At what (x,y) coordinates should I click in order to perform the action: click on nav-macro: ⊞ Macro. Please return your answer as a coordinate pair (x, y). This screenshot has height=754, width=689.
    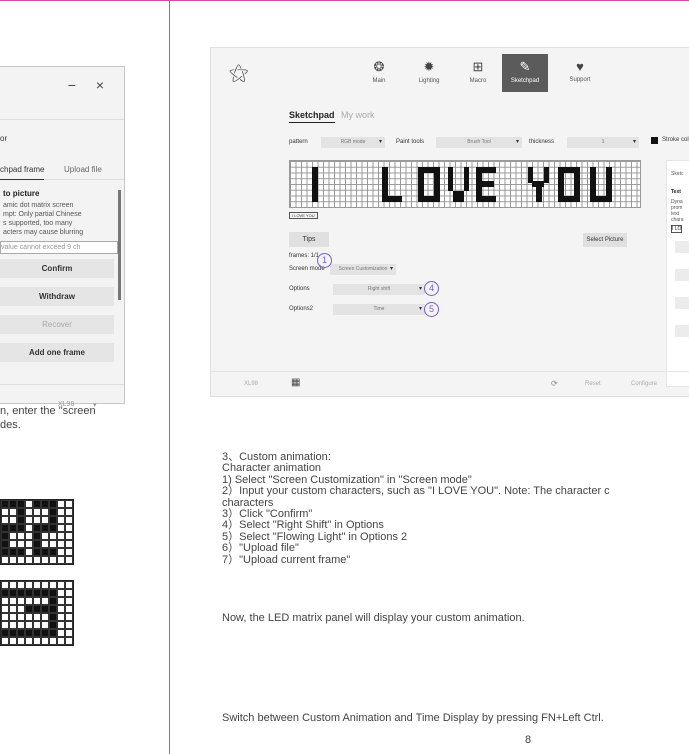
    Looking at the image, I should click on (478, 73).